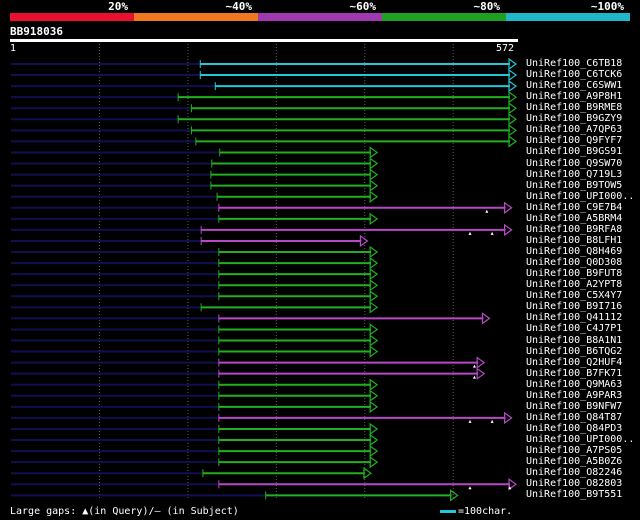  Describe the element at coordinates (574, 340) in the screenshot. I see `hit-label: UniRef100_B8A1N1` at that location.